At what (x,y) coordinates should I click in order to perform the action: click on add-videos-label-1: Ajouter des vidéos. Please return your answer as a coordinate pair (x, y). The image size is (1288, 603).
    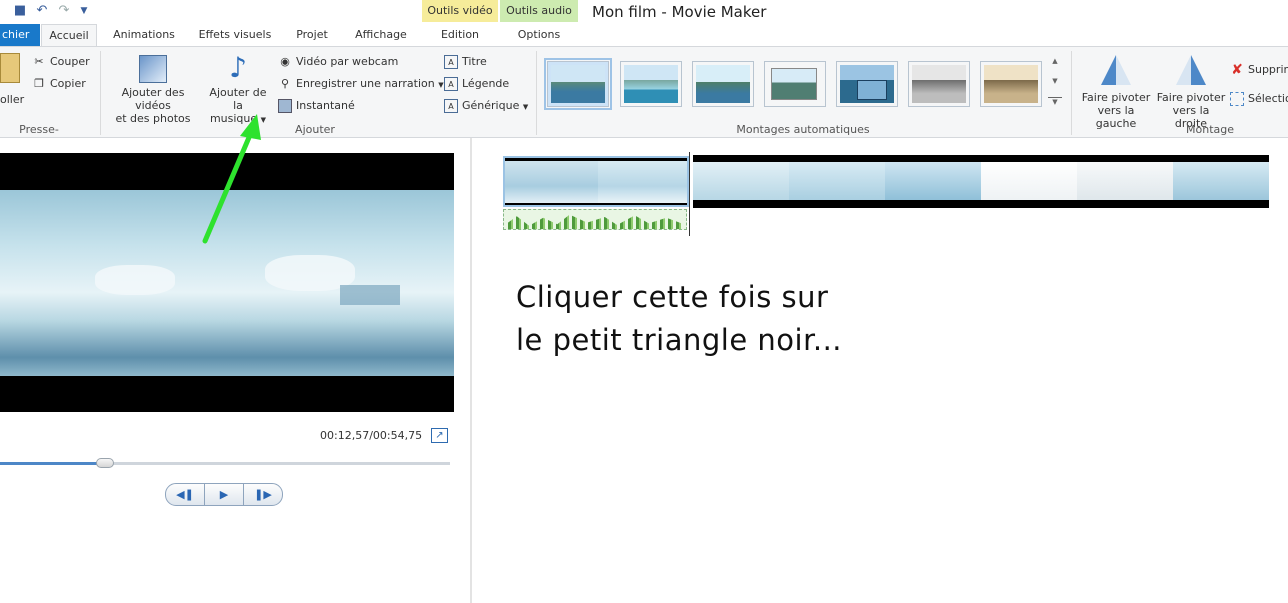
    Looking at the image, I should click on (153, 99).